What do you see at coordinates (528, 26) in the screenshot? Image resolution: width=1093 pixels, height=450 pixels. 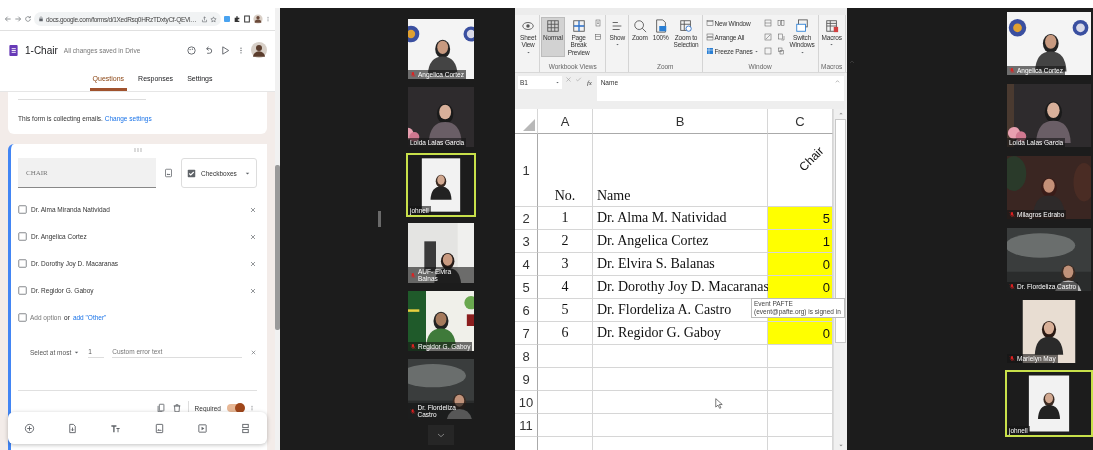 I see `eye-icon` at bounding box center [528, 26].